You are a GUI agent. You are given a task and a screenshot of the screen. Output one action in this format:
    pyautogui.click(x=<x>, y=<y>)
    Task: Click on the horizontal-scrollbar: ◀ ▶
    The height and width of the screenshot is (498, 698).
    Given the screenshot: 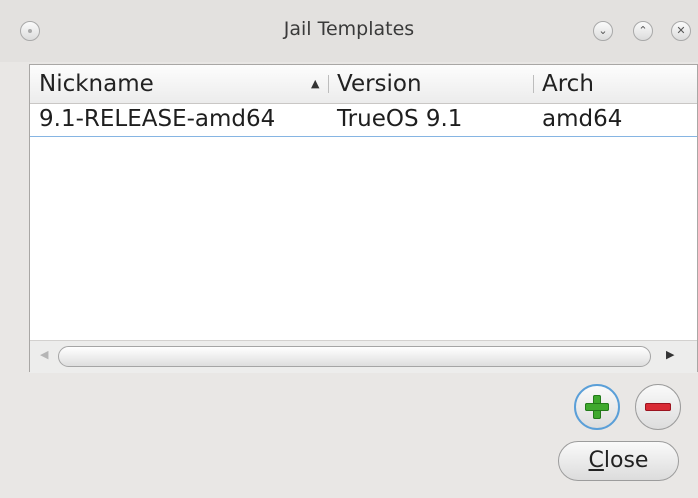 What is the action you would take?
    pyautogui.click(x=363, y=356)
    